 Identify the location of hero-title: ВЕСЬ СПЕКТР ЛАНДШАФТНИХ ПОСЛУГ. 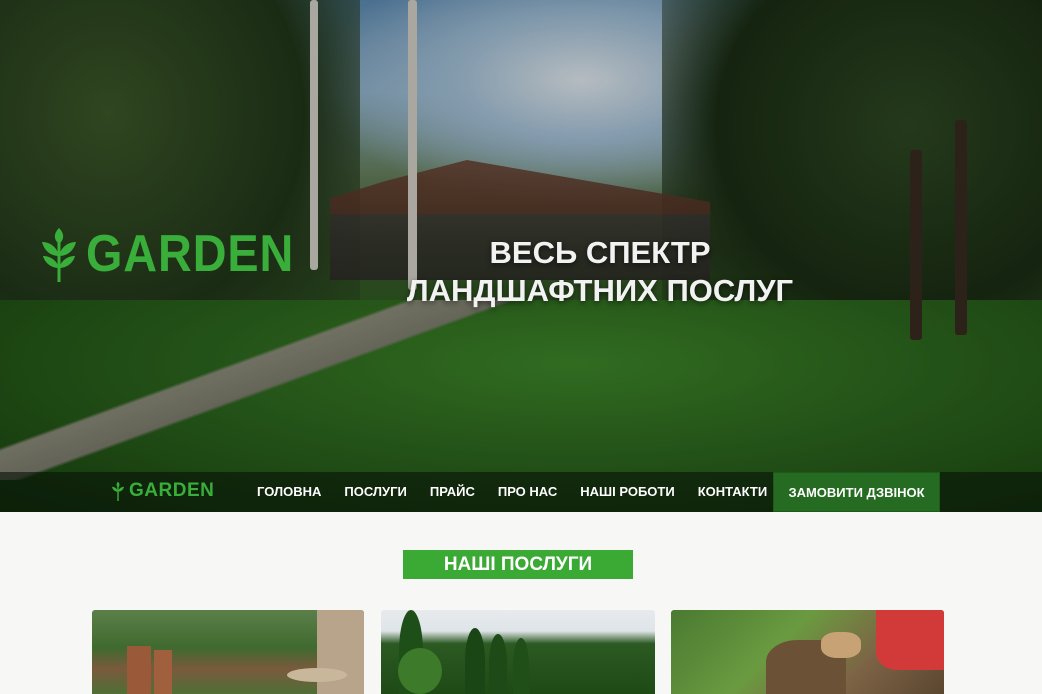
(600, 272).